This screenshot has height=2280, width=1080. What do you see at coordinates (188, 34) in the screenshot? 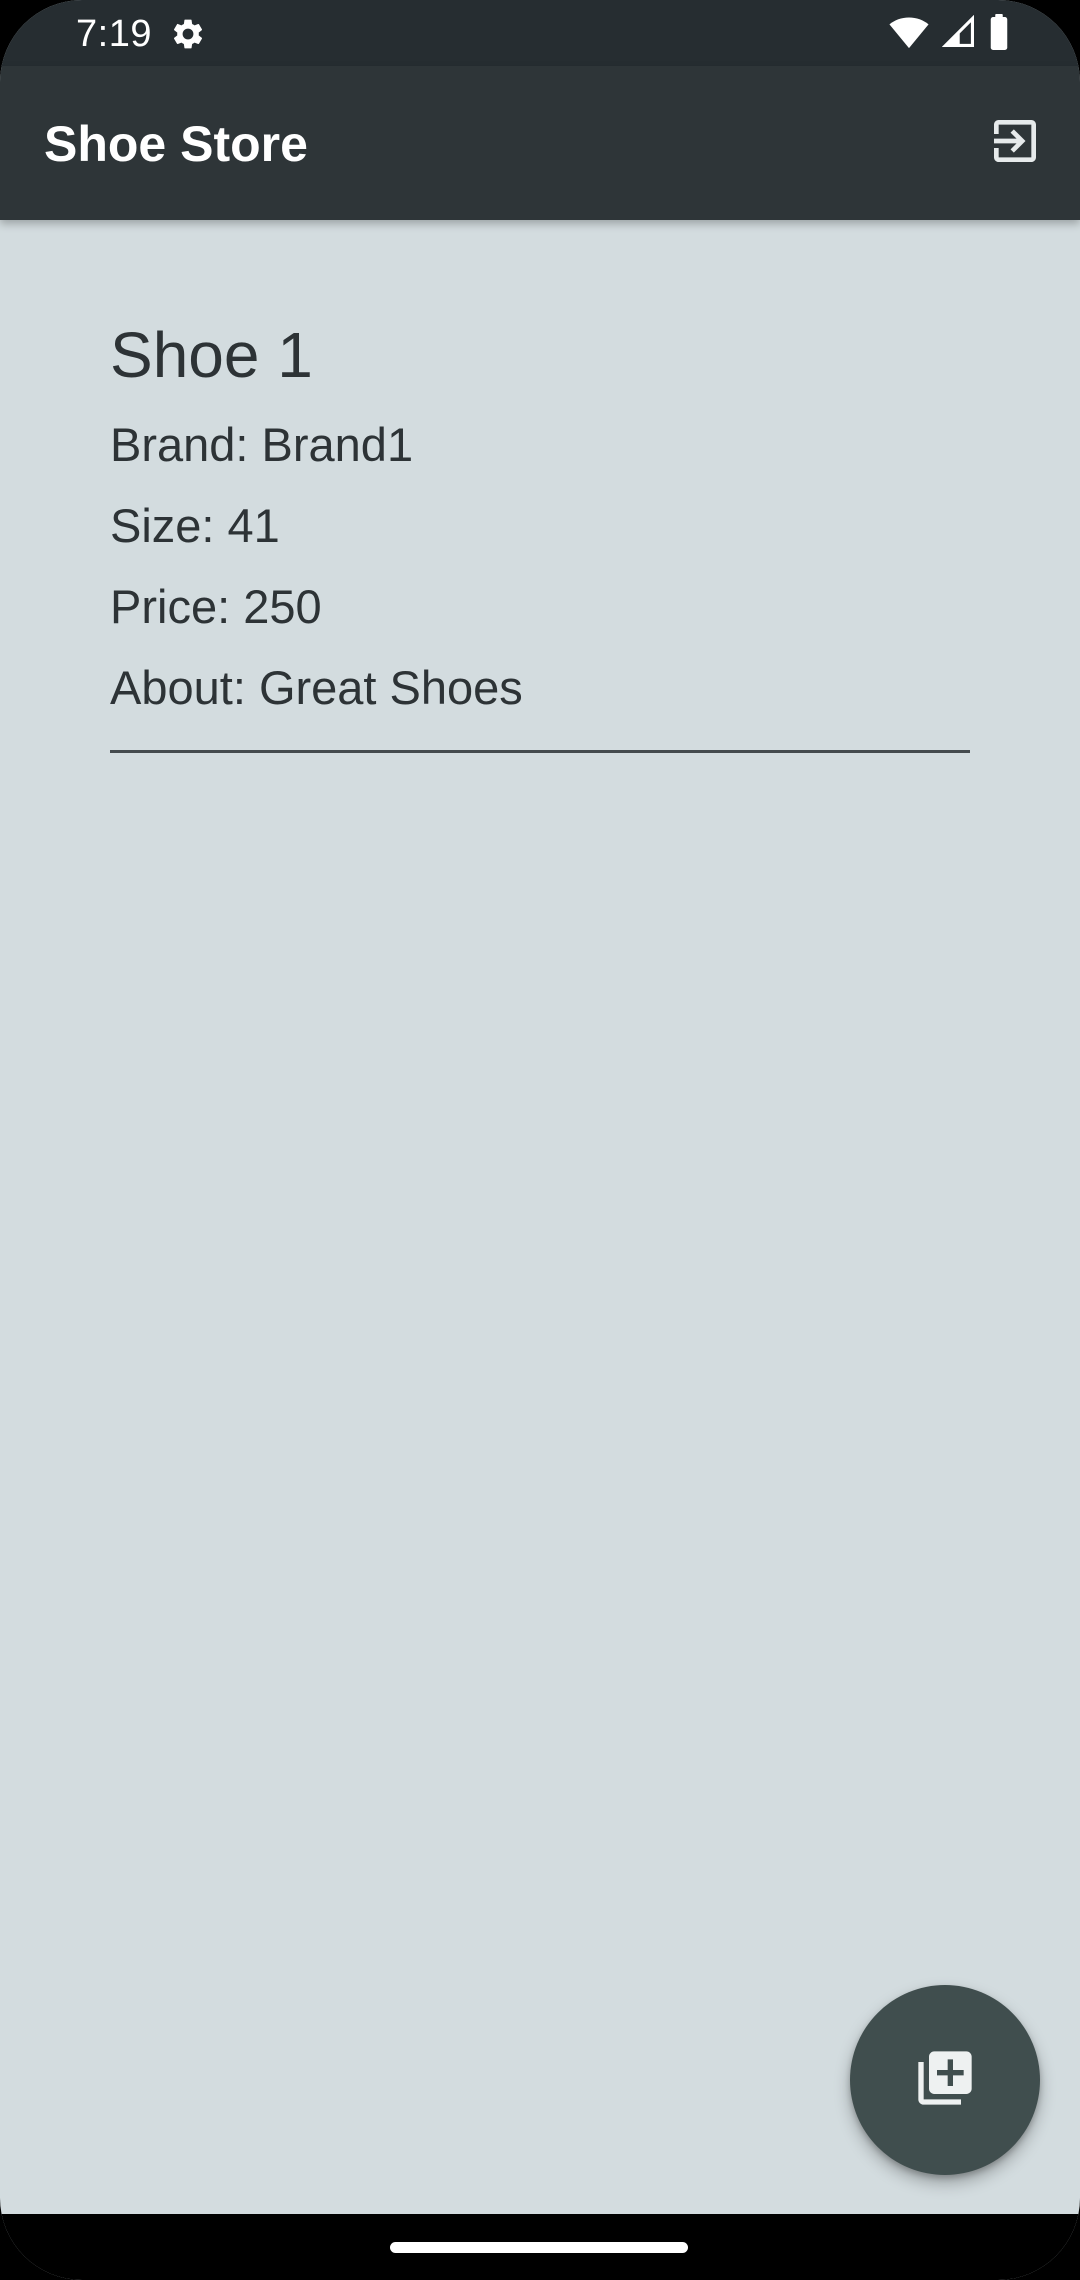
I see `settings-icon` at bounding box center [188, 34].